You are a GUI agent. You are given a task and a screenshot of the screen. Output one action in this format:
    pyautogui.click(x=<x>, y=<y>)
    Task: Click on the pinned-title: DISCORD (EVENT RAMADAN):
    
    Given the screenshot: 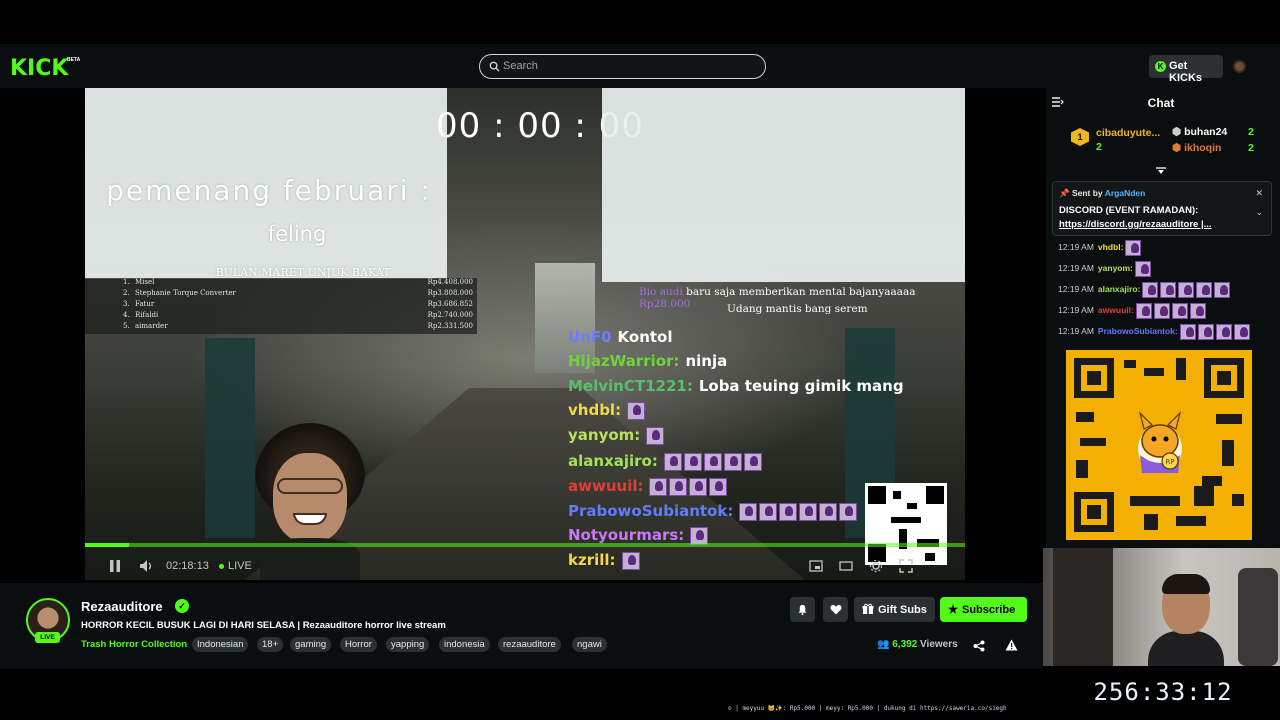 What is the action you would take?
    pyautogui.click(x=1129, y=210)
    